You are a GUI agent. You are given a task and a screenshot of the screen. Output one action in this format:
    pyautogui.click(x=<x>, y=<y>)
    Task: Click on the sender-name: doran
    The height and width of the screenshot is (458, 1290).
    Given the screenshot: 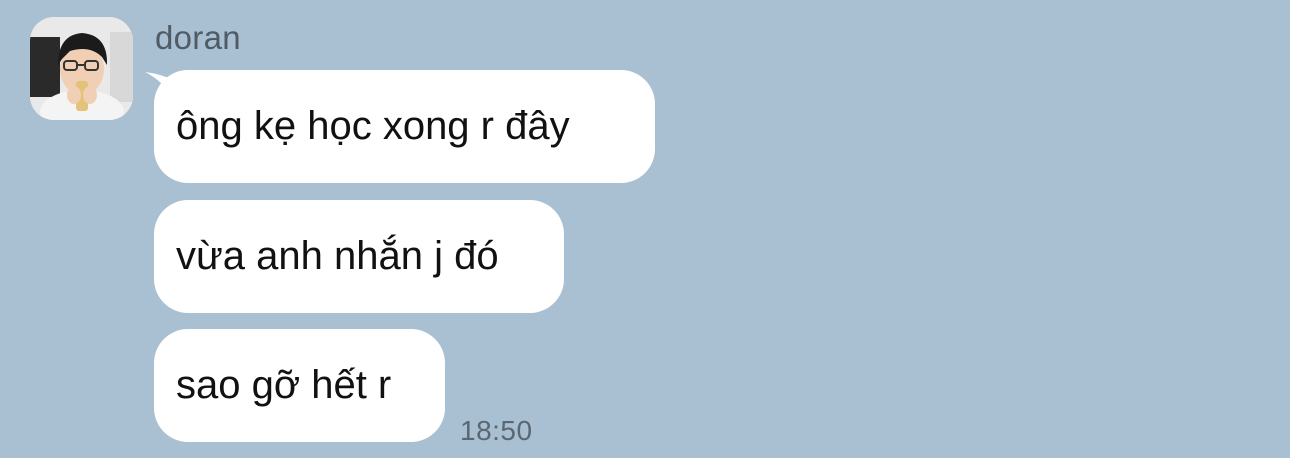 What is the action you would take?
    pyautogui.click(x=198, y=37)
    